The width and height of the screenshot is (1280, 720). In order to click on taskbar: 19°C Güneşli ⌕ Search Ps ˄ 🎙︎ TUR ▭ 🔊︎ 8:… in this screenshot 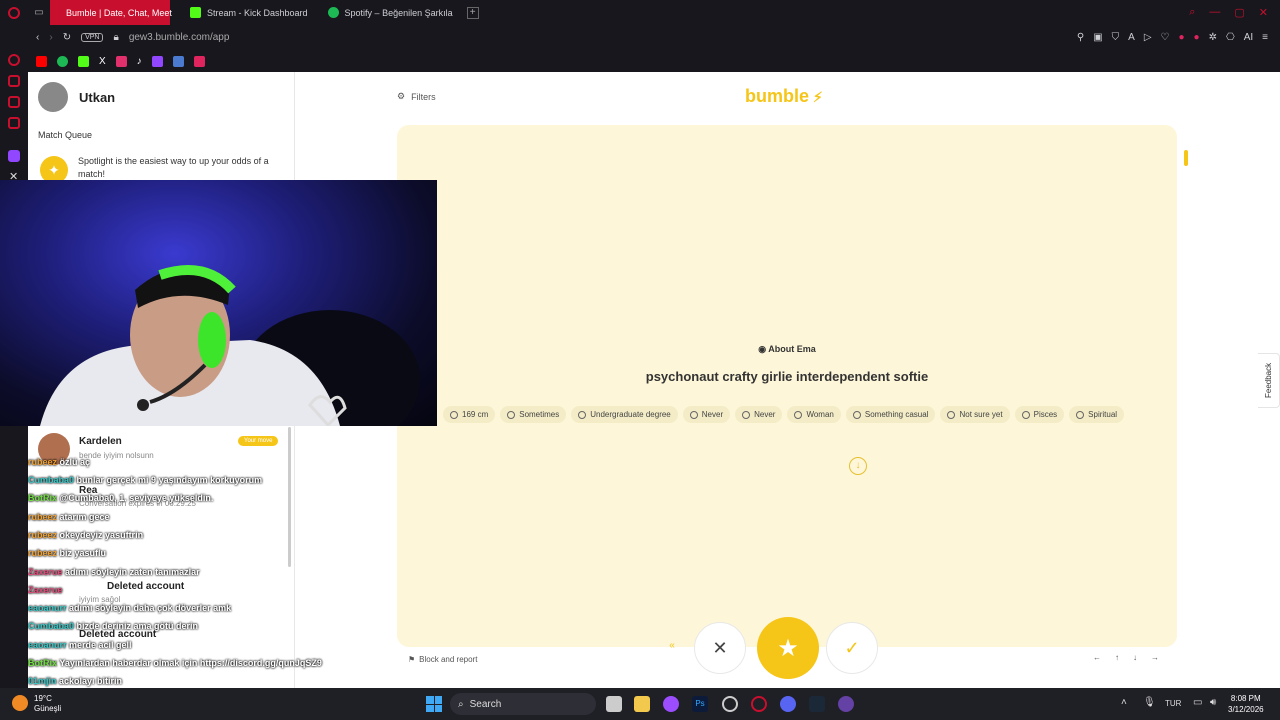, I will do `click(640, 704)`.